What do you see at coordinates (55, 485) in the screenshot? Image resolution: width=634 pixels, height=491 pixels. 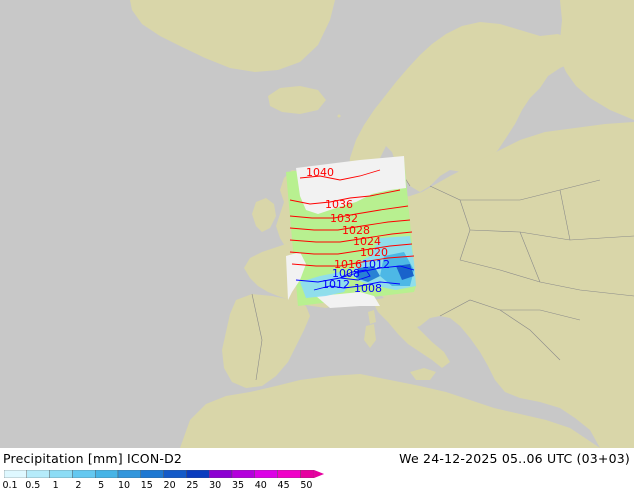 I see `scale-tick-label: 1` at bounding box center [55, 485].